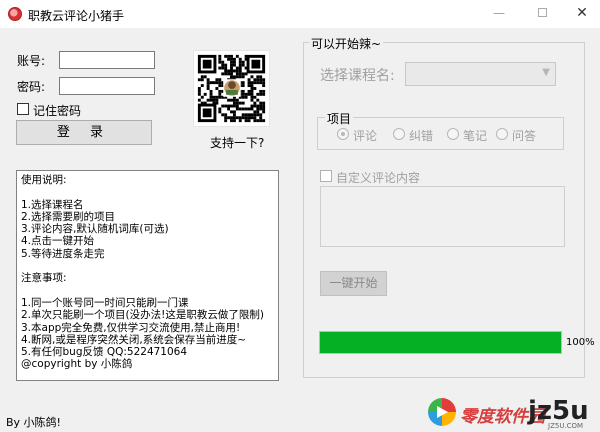 This screenshot has height=432, width=600. Describe the element at coordinates (33, 422) in the screenshot. I see `status-bar-text: By 小陈鸽!` at that location.